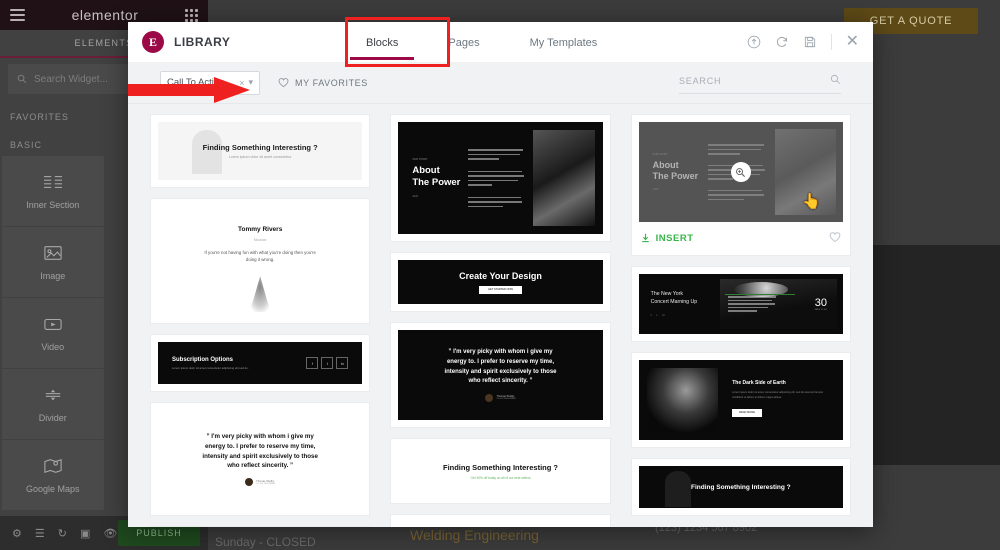 This screenshot has height=550, width=1000. Describe the element at coordinates (250, 82) in the screenshot. I see `chevron-down-icon: ▾` at that location.